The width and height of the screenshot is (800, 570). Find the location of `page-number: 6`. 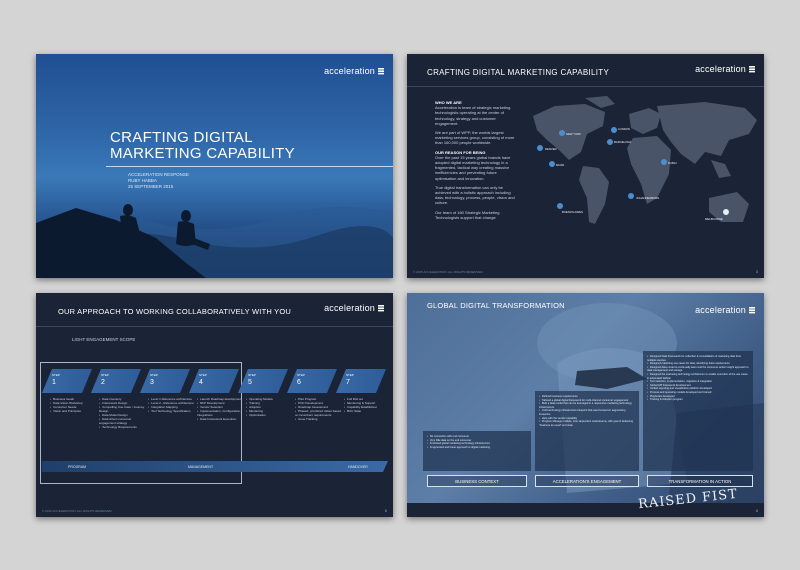

page-number: 6 is located at coordinates (385, 510).